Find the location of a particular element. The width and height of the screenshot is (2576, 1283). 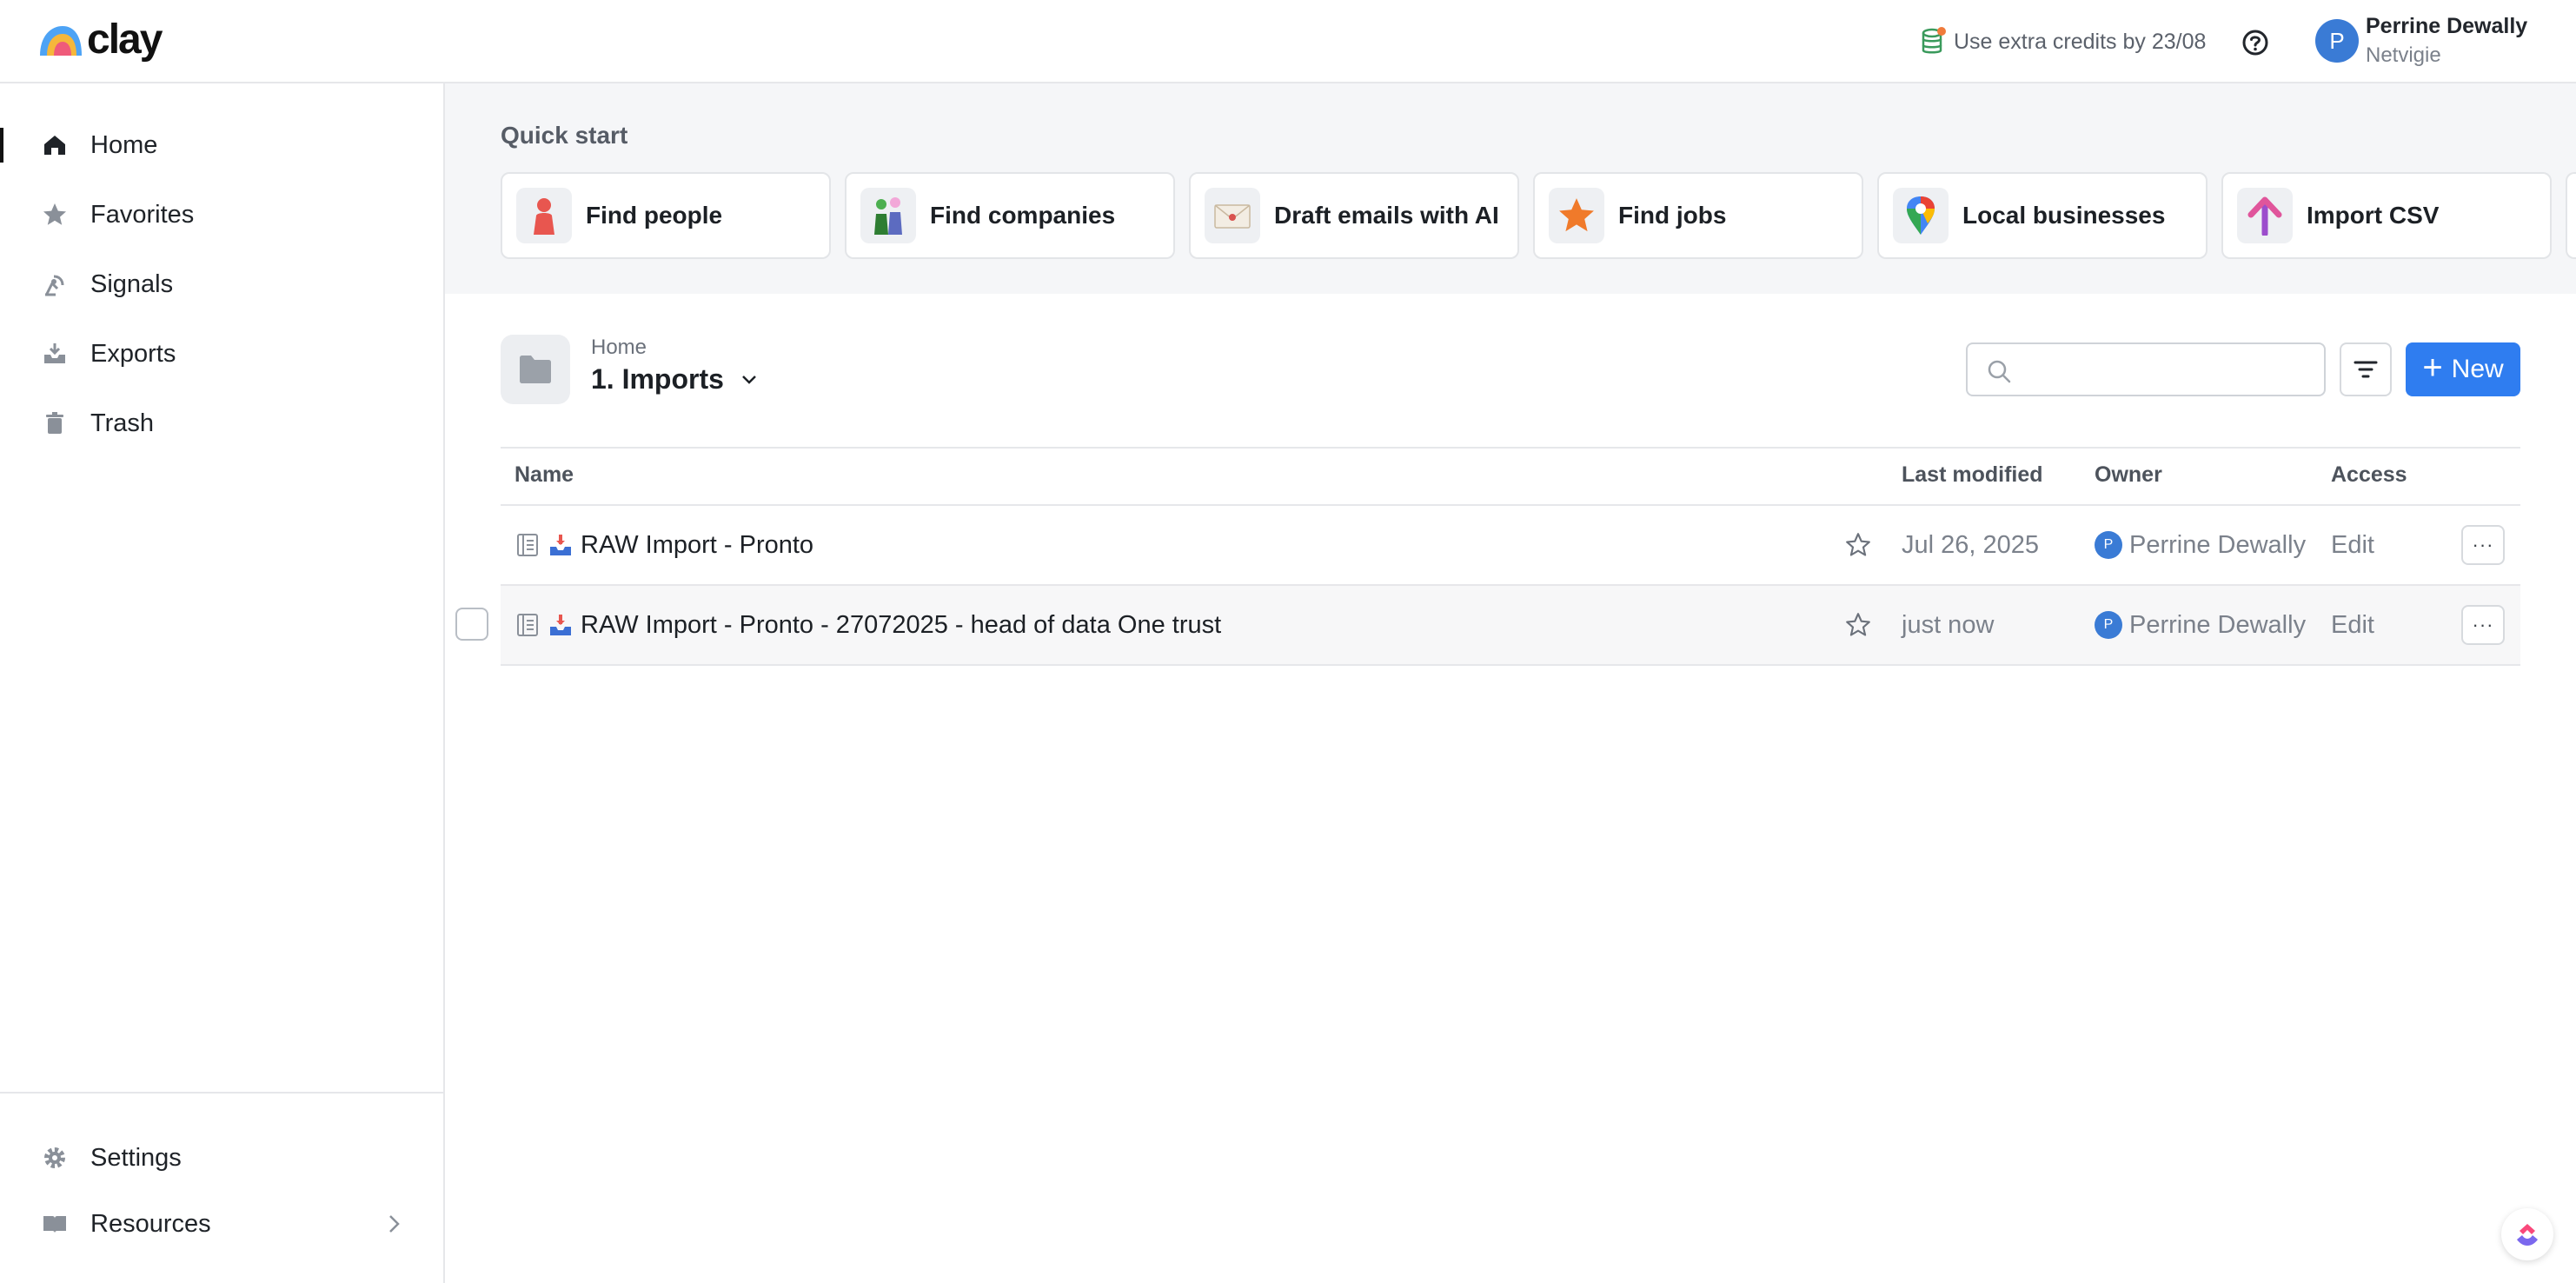

sidebar-item-label: Trash is located at coordinates (122, 423).